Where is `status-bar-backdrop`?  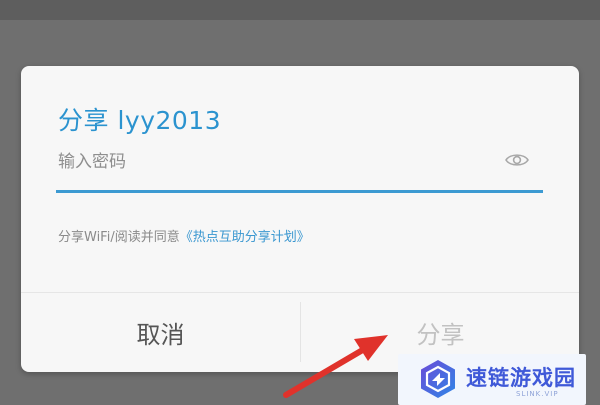 status-bar-backdrop is located at coordinates (300, 10).